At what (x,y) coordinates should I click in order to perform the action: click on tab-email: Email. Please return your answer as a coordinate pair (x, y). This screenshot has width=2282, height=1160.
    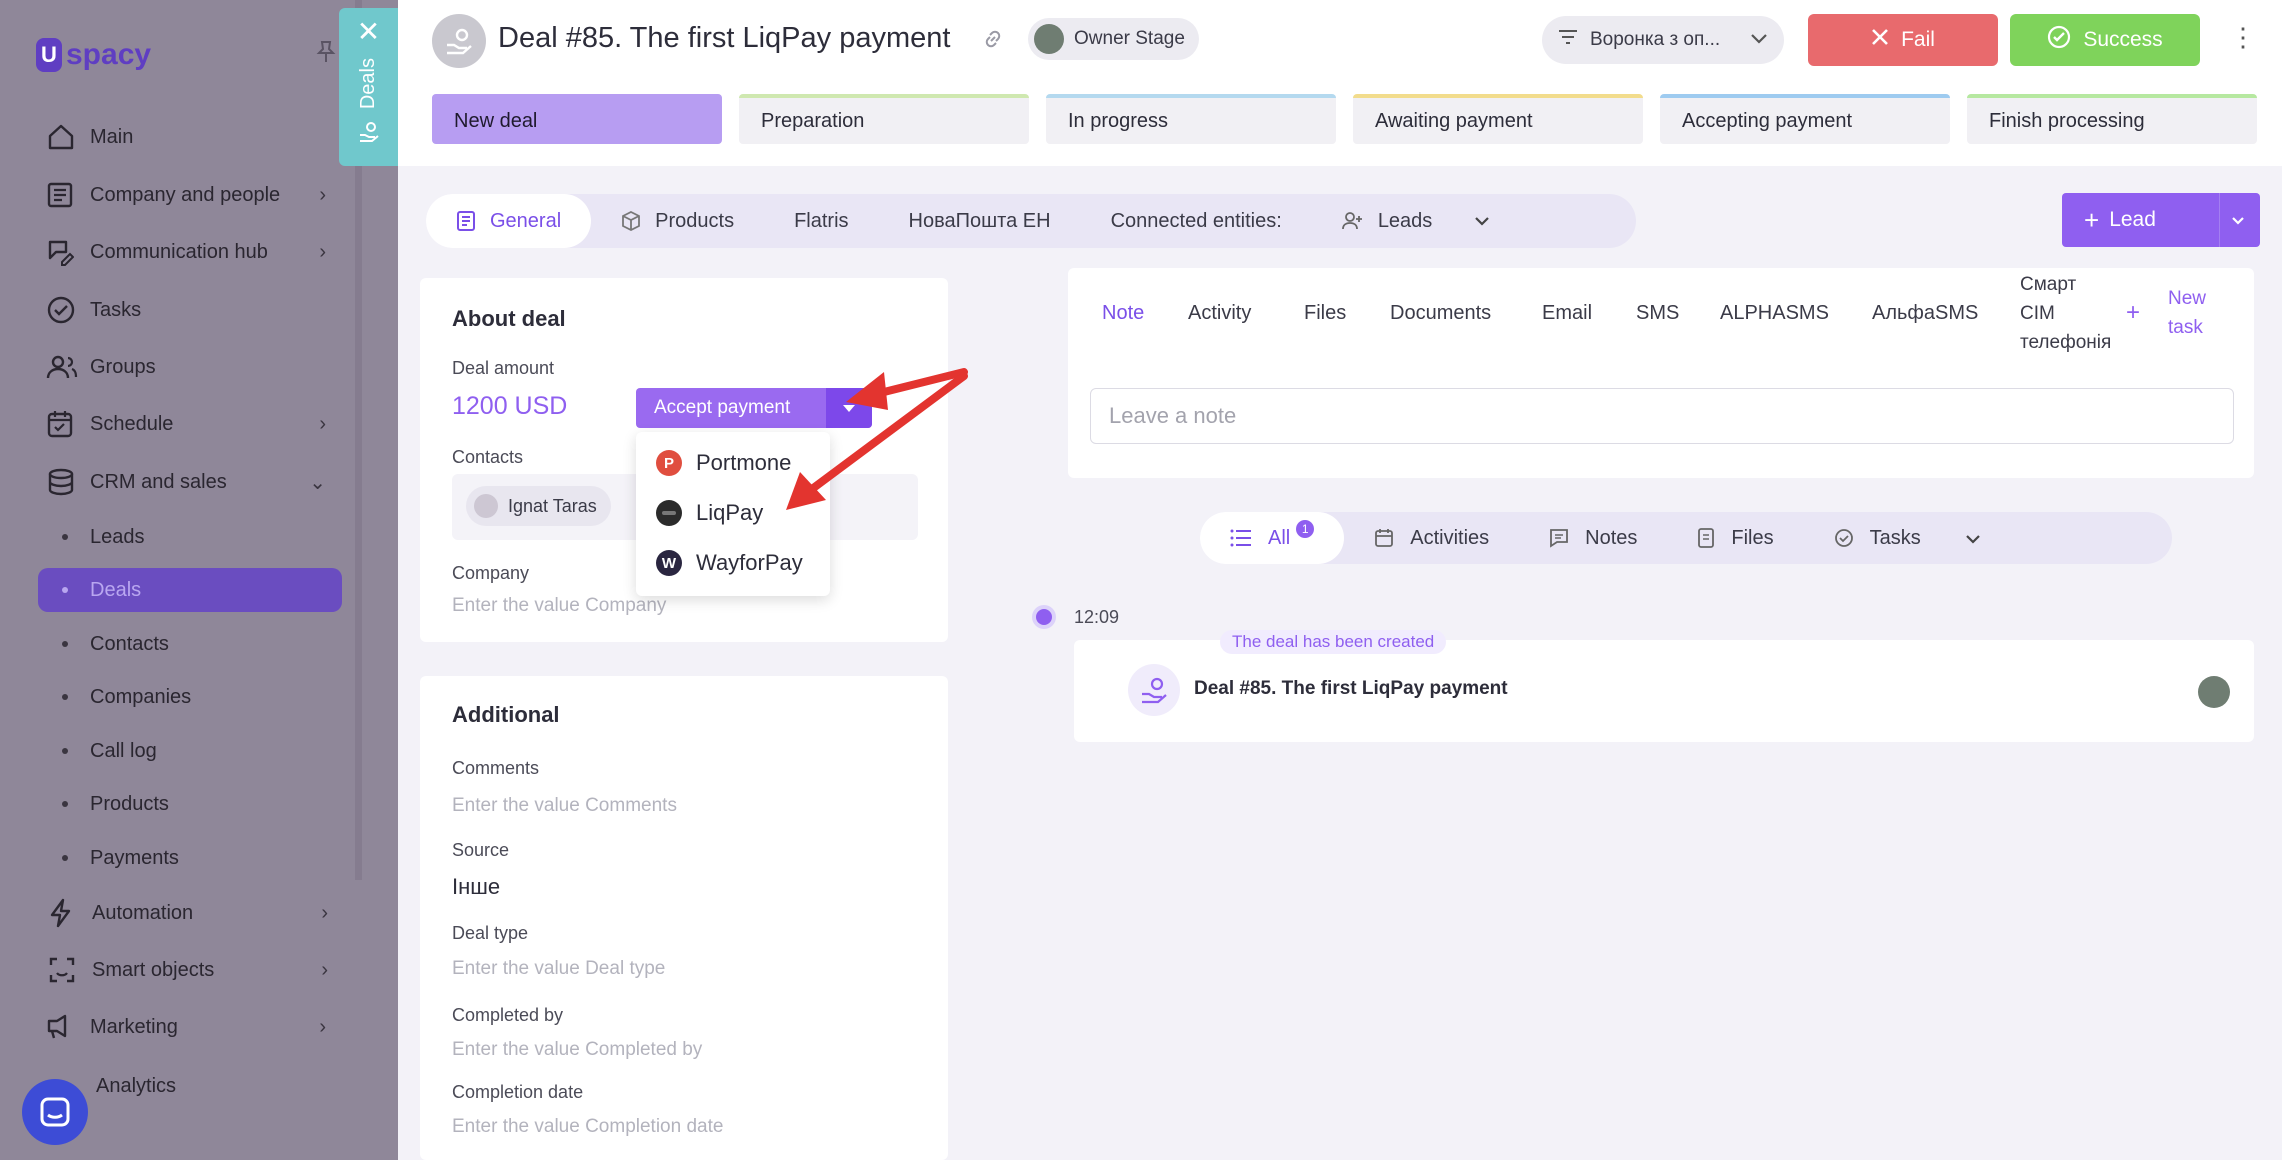
    Looking at the image, I should click on (1567, 313).